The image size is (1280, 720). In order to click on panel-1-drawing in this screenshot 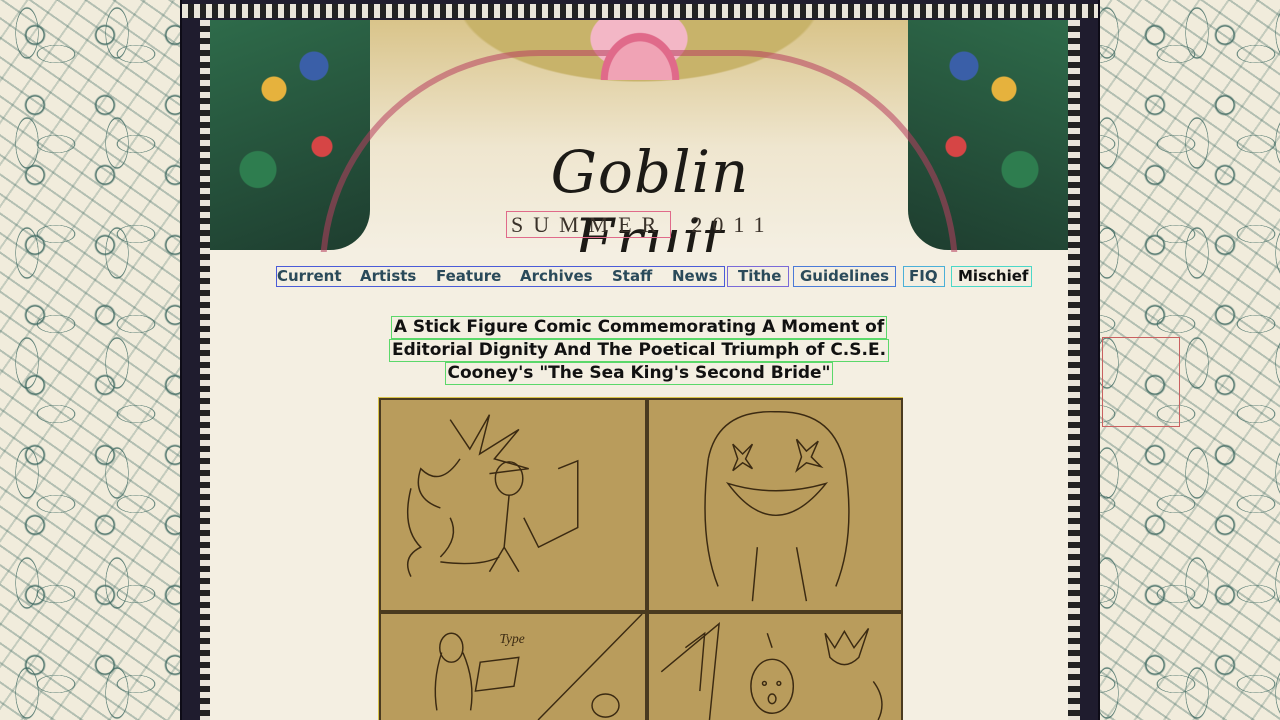, I will do `click(492, 495)`.